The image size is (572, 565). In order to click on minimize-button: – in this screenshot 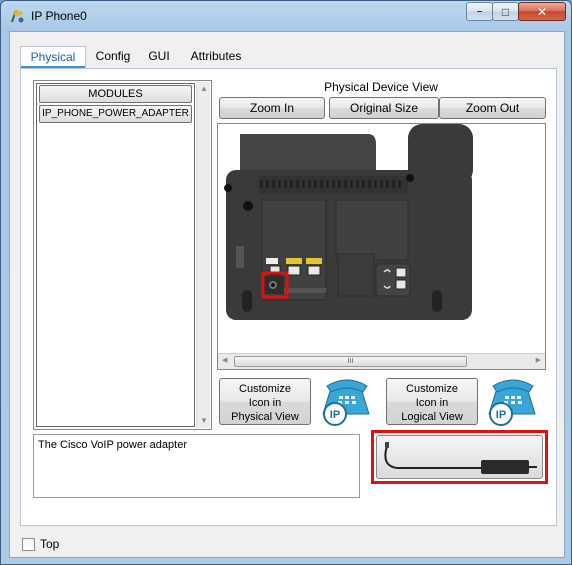, I will do `click(479, 11)`.